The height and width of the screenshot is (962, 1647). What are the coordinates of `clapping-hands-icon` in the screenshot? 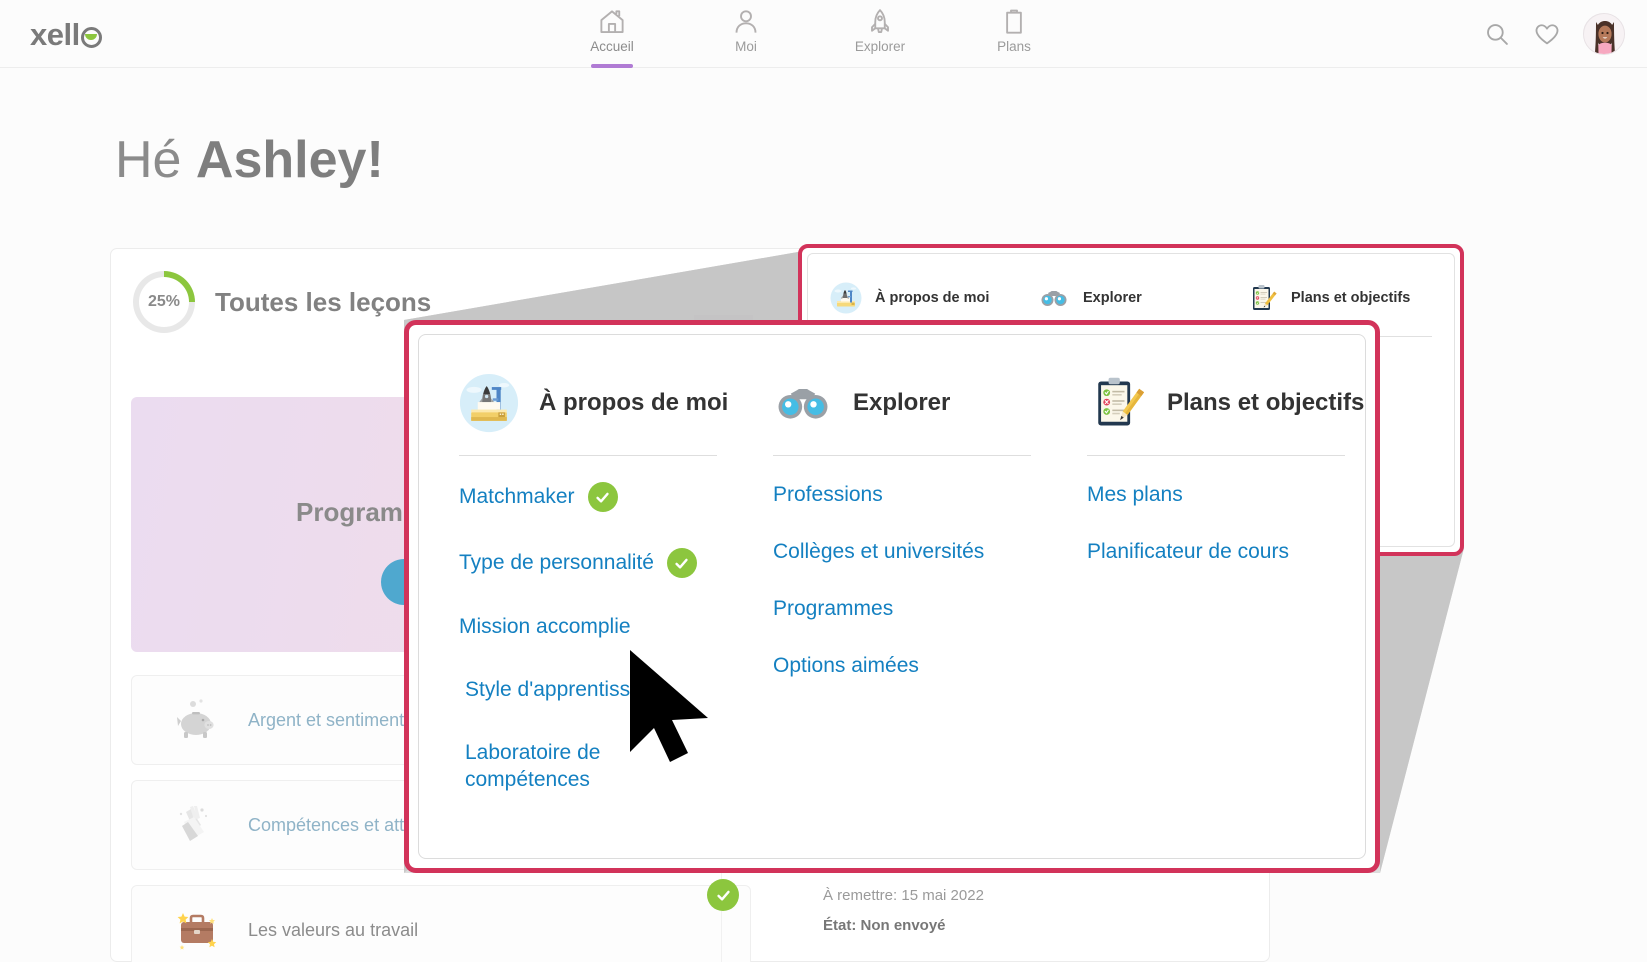 It's located at (197, 825).